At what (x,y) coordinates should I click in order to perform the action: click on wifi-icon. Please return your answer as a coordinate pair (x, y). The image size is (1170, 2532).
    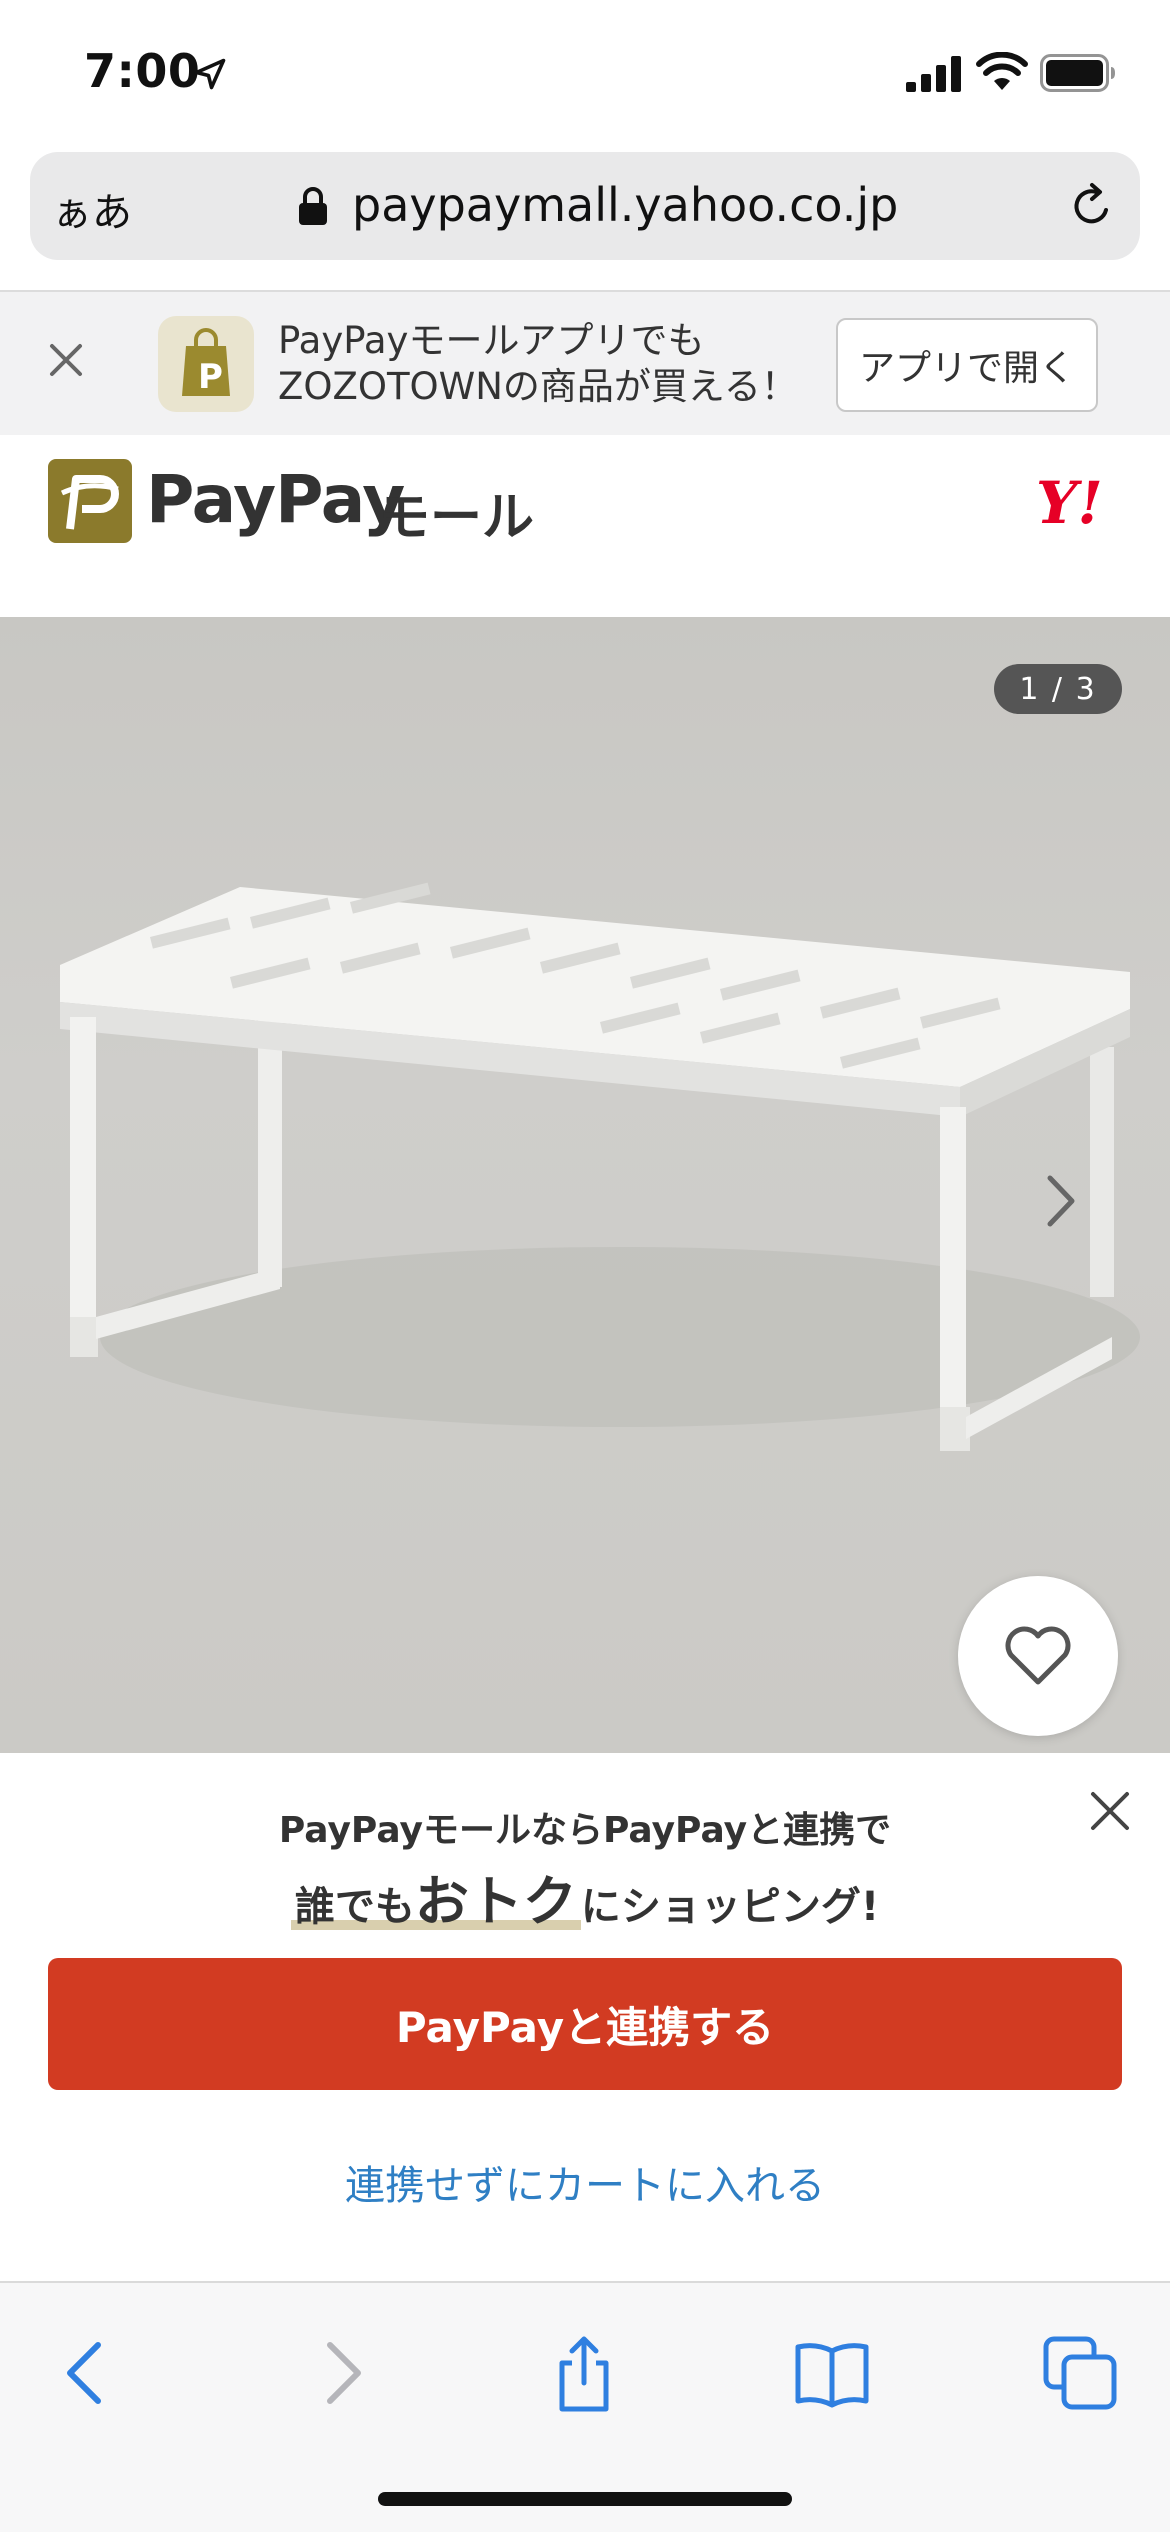
    Looking at the image, I should click on (1002, 71).